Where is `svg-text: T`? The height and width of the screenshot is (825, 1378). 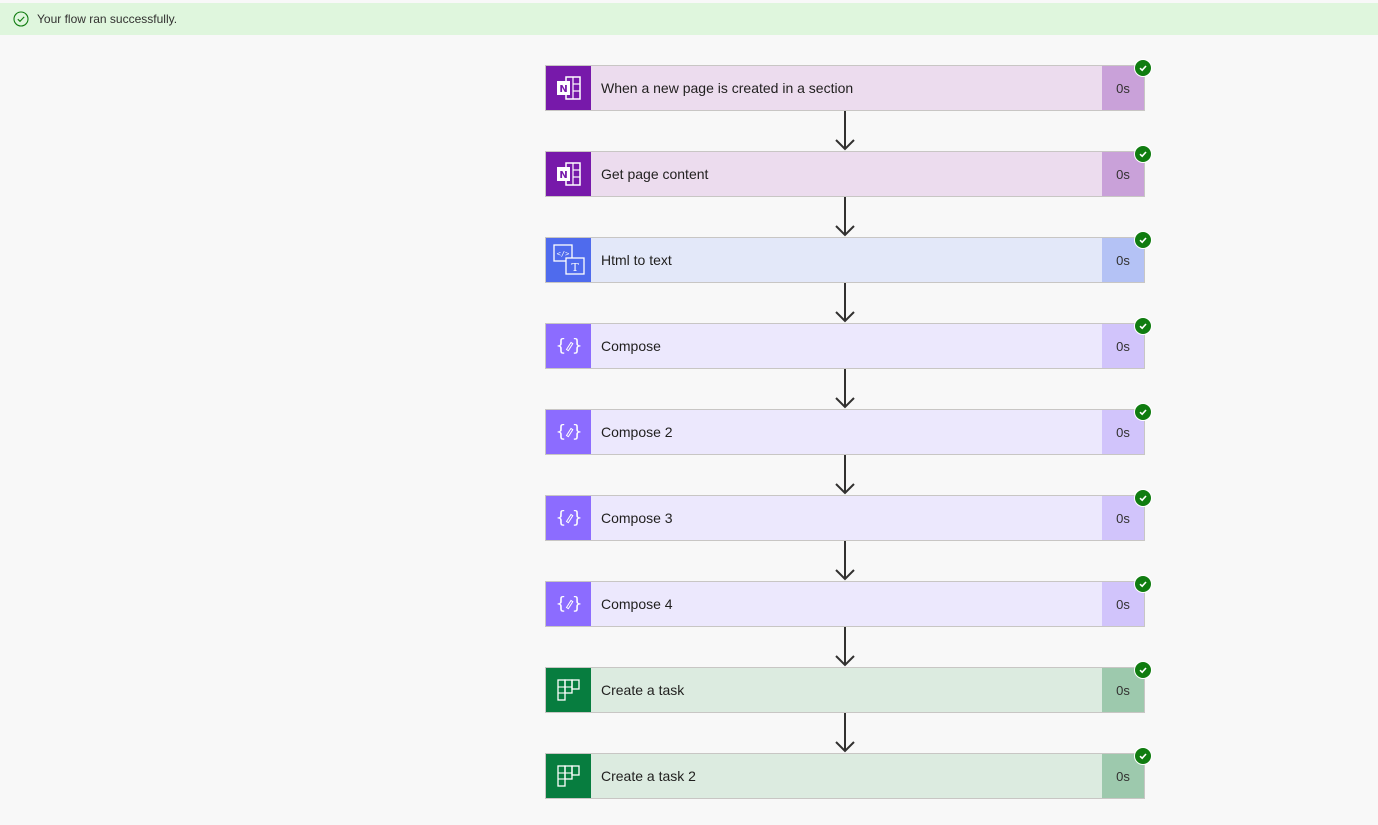 svg-text: T is located at coordinates (575, 267).